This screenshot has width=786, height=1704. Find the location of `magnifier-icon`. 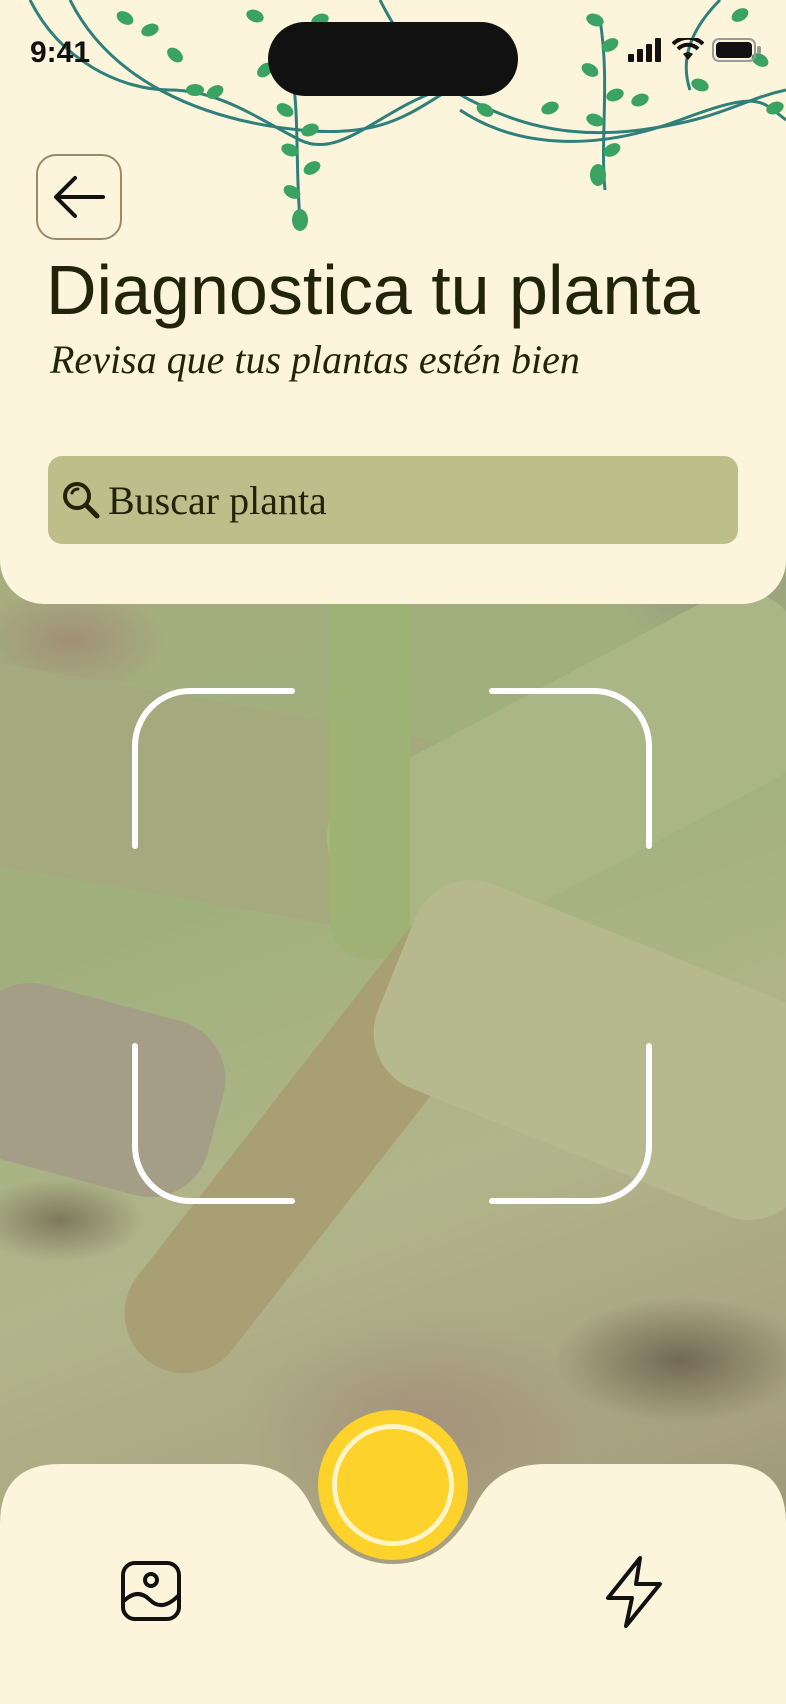

magnifier-icon is located at coordinates (81, 500).